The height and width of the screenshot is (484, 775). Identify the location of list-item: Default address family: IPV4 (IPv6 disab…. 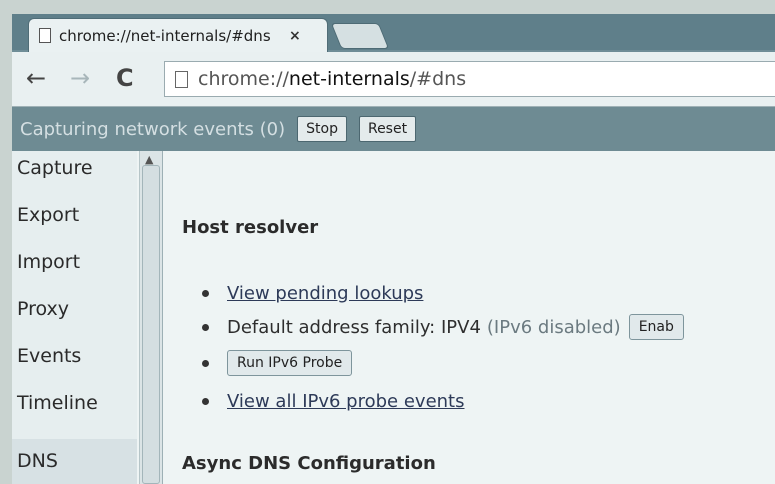
(443, 327).